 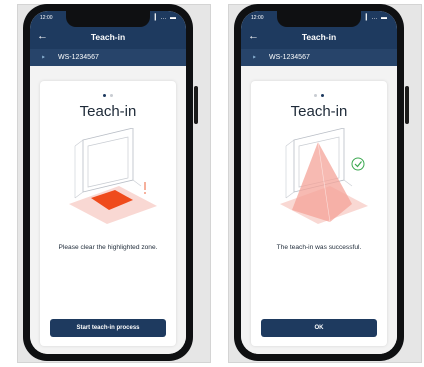 What do you see at coordinates (319, 247) in the screenshot?
I see `status-message: The teach-in was successful.` at bounding box center [319, 247].